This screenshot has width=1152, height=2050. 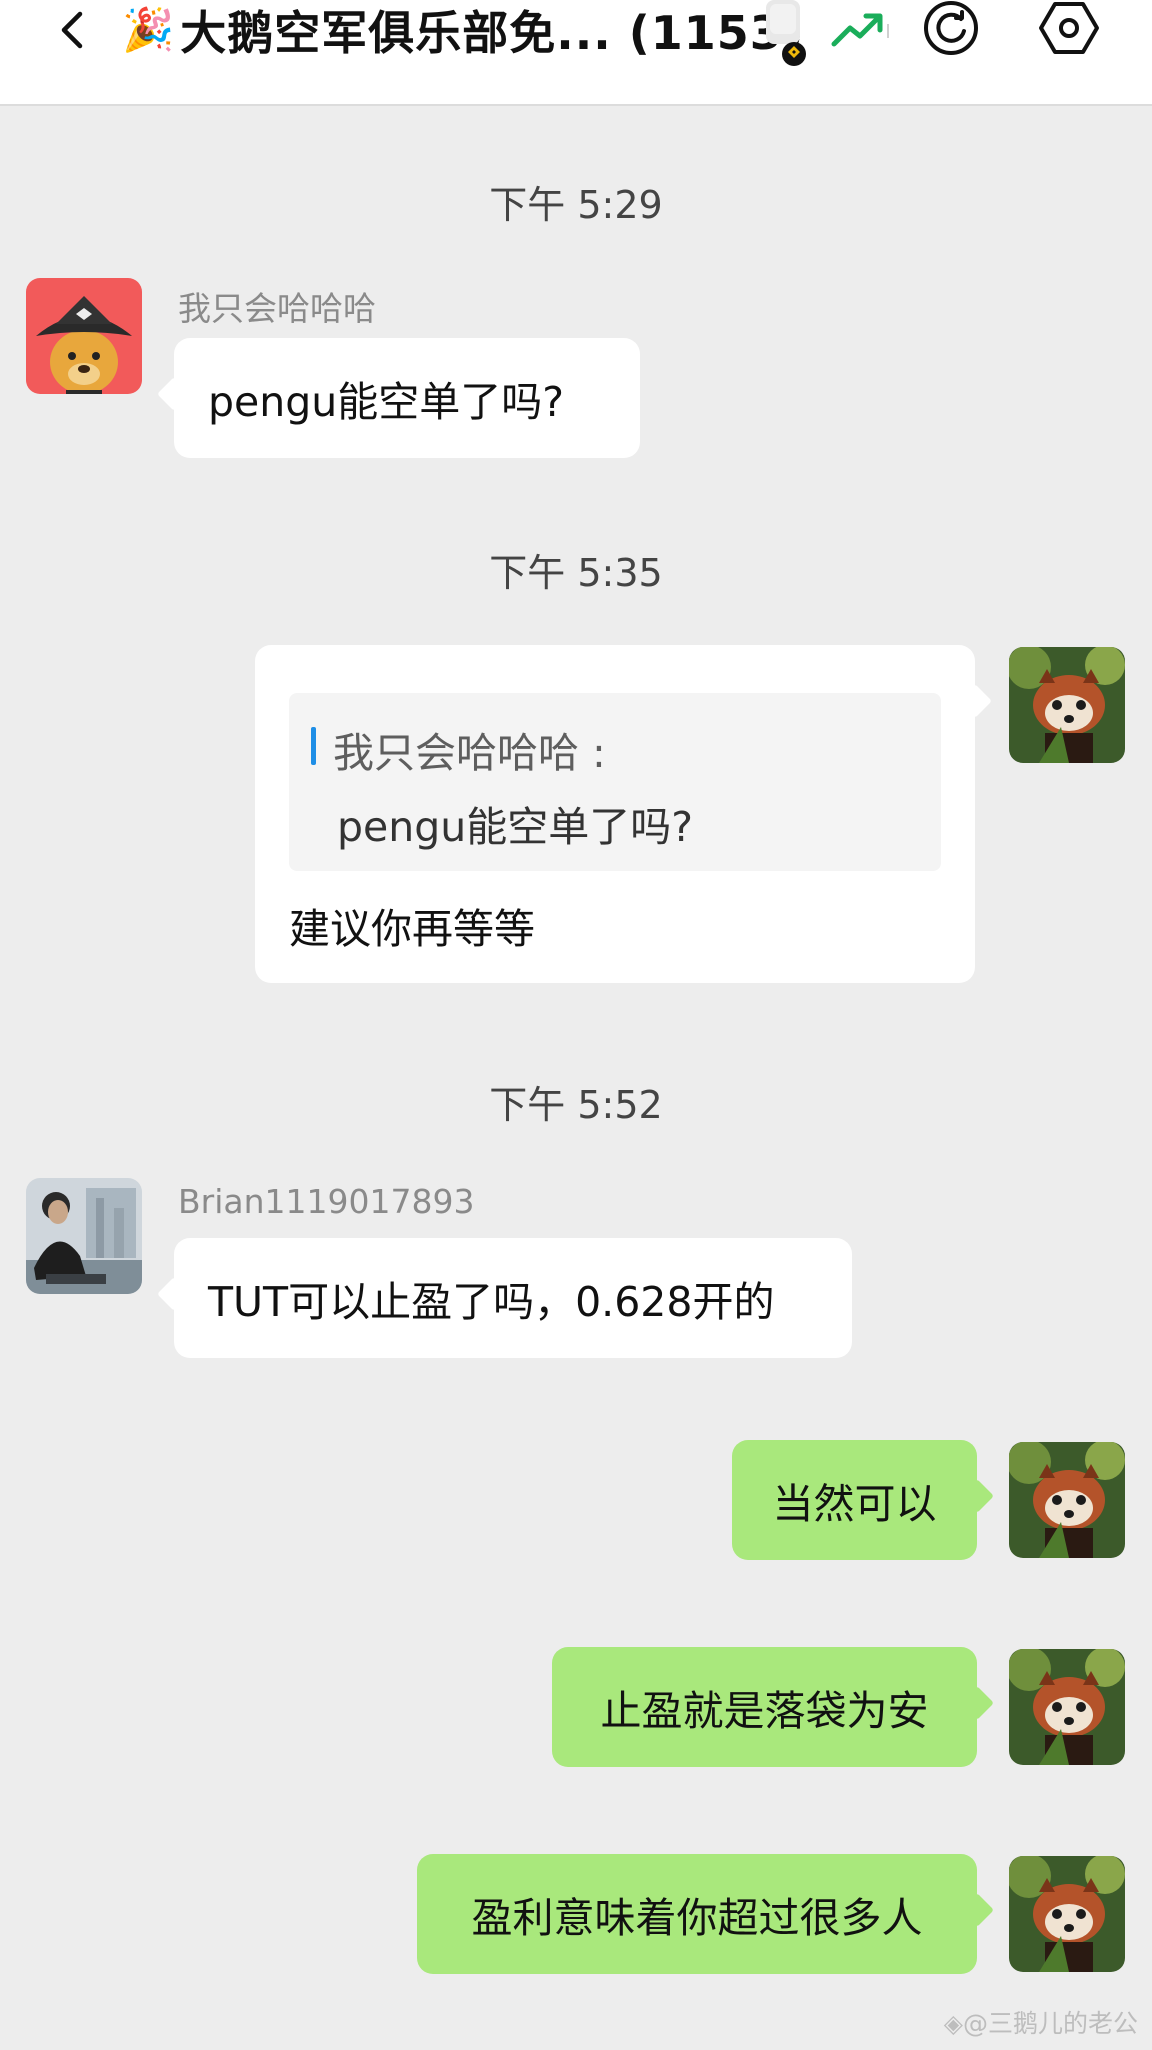 What do you see at coordinates (1040, 2023) in the screenshot?
I see `watermark: ◈@三鹅儿的老公` at bounding box center [1040, 2023].